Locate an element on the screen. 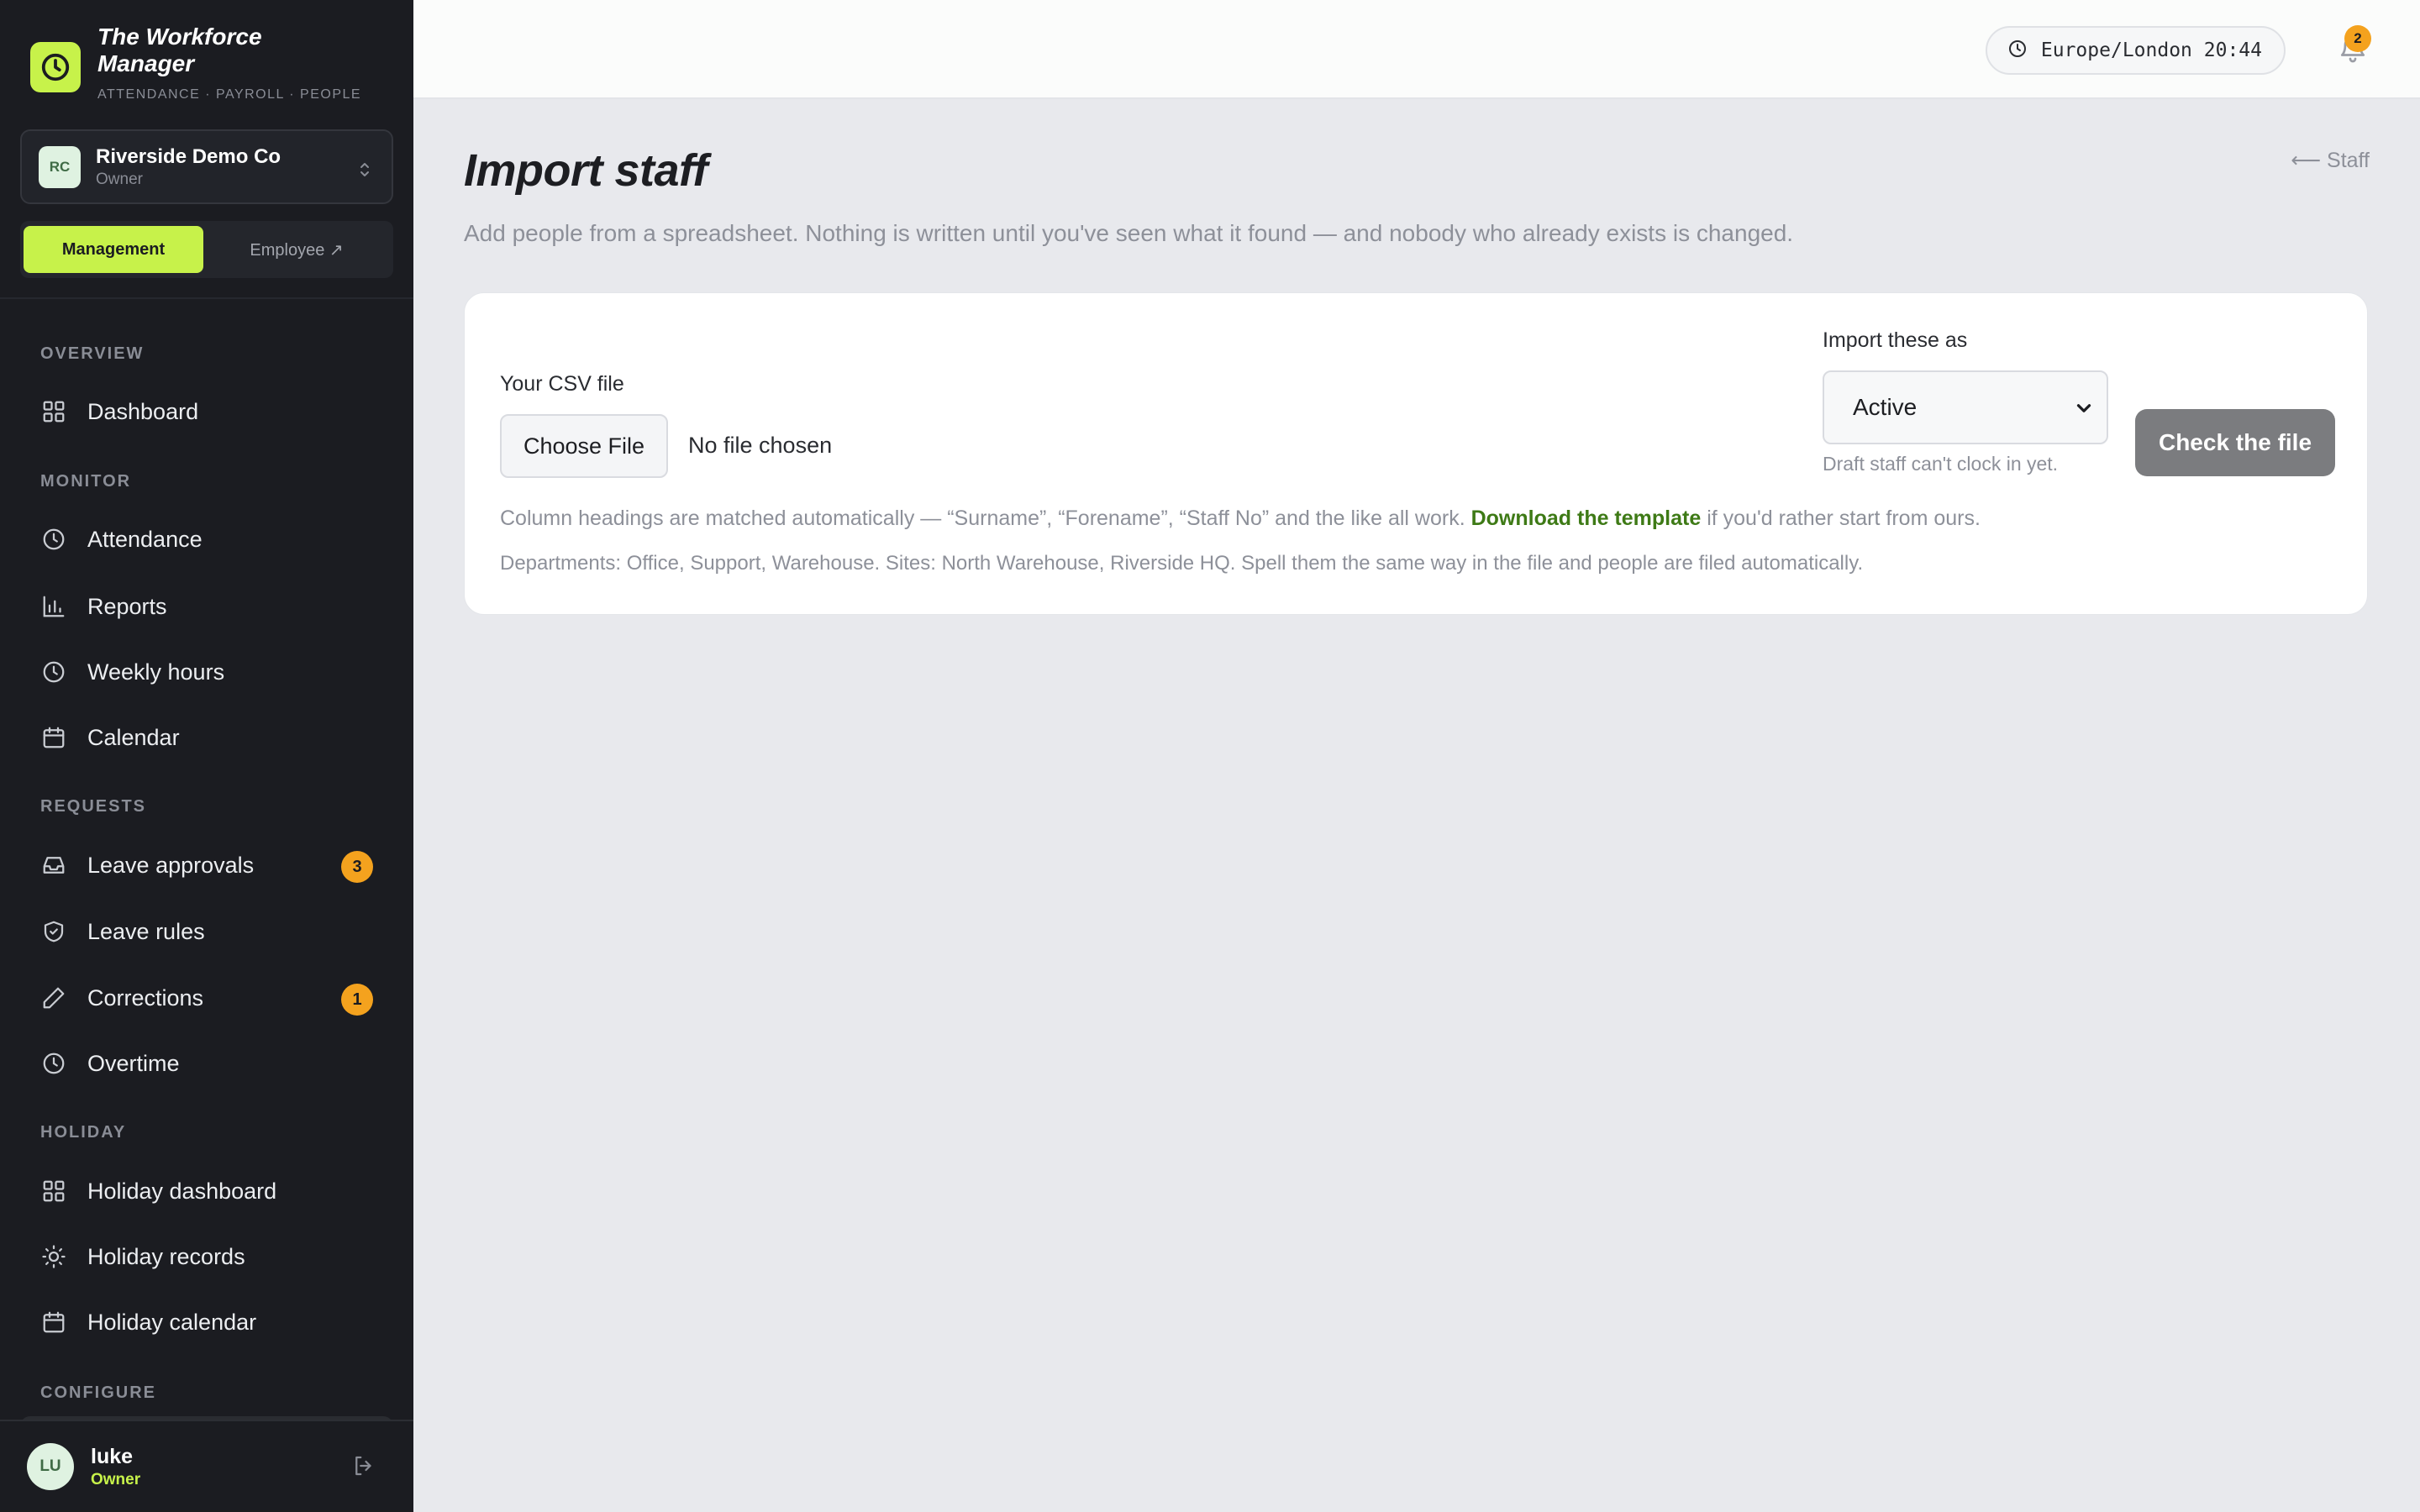 This screenshot has height=1512, width=2420. org-role: Owner is located at coordinates (120, 179).